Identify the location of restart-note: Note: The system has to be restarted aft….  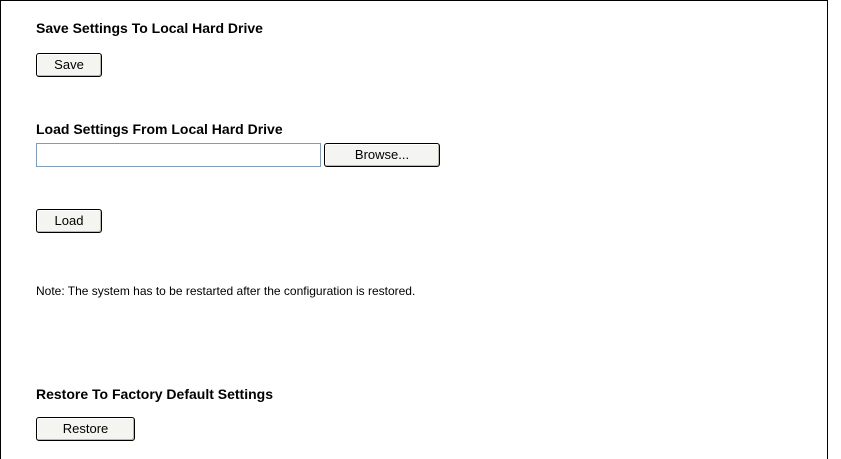
(226, 291).